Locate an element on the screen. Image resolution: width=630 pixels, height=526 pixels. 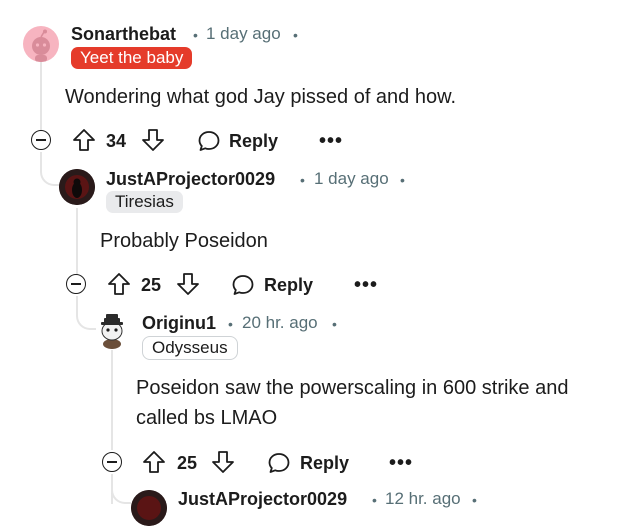
user-flair: Yeet the baby is located at coordinates (132, 58).